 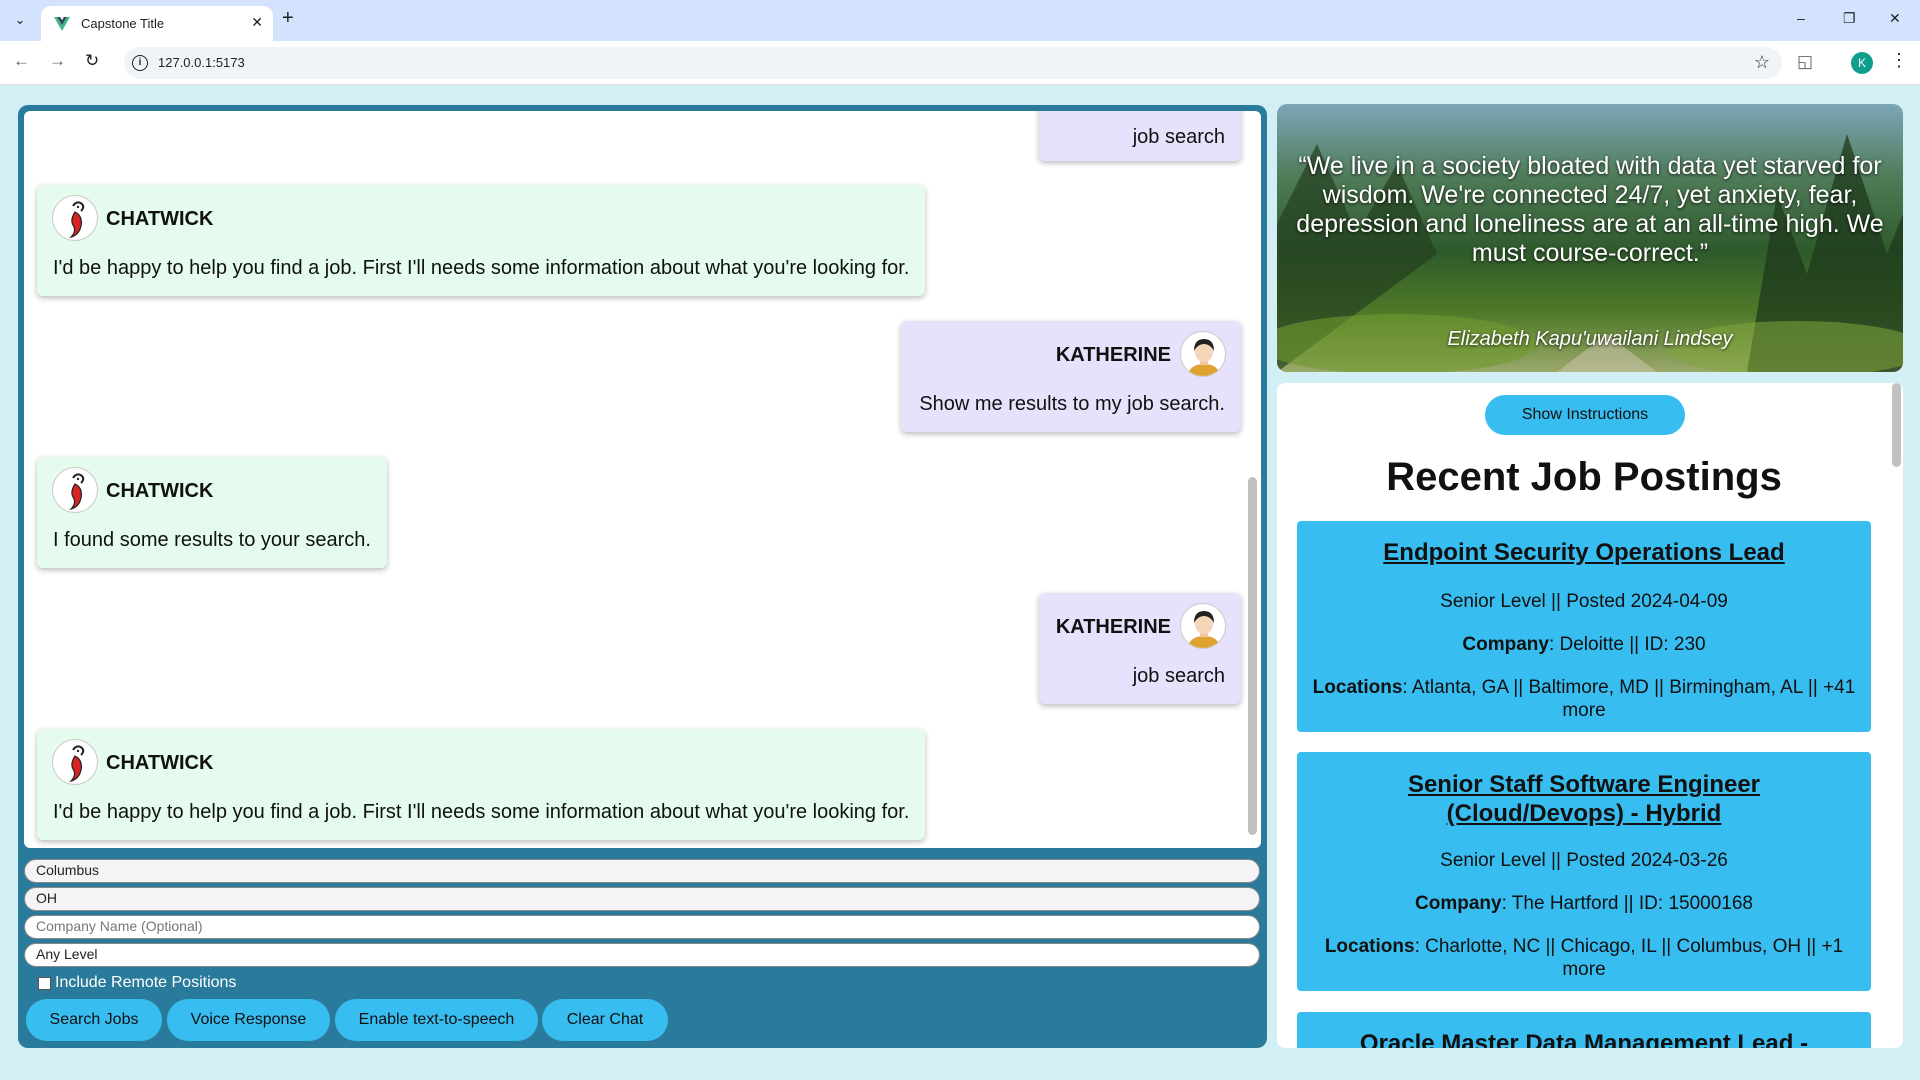 I want to click on browser-tab-bar: ⌄ Capstone Title ✕ + – ❐ ✕, so click(x=960, y=20).